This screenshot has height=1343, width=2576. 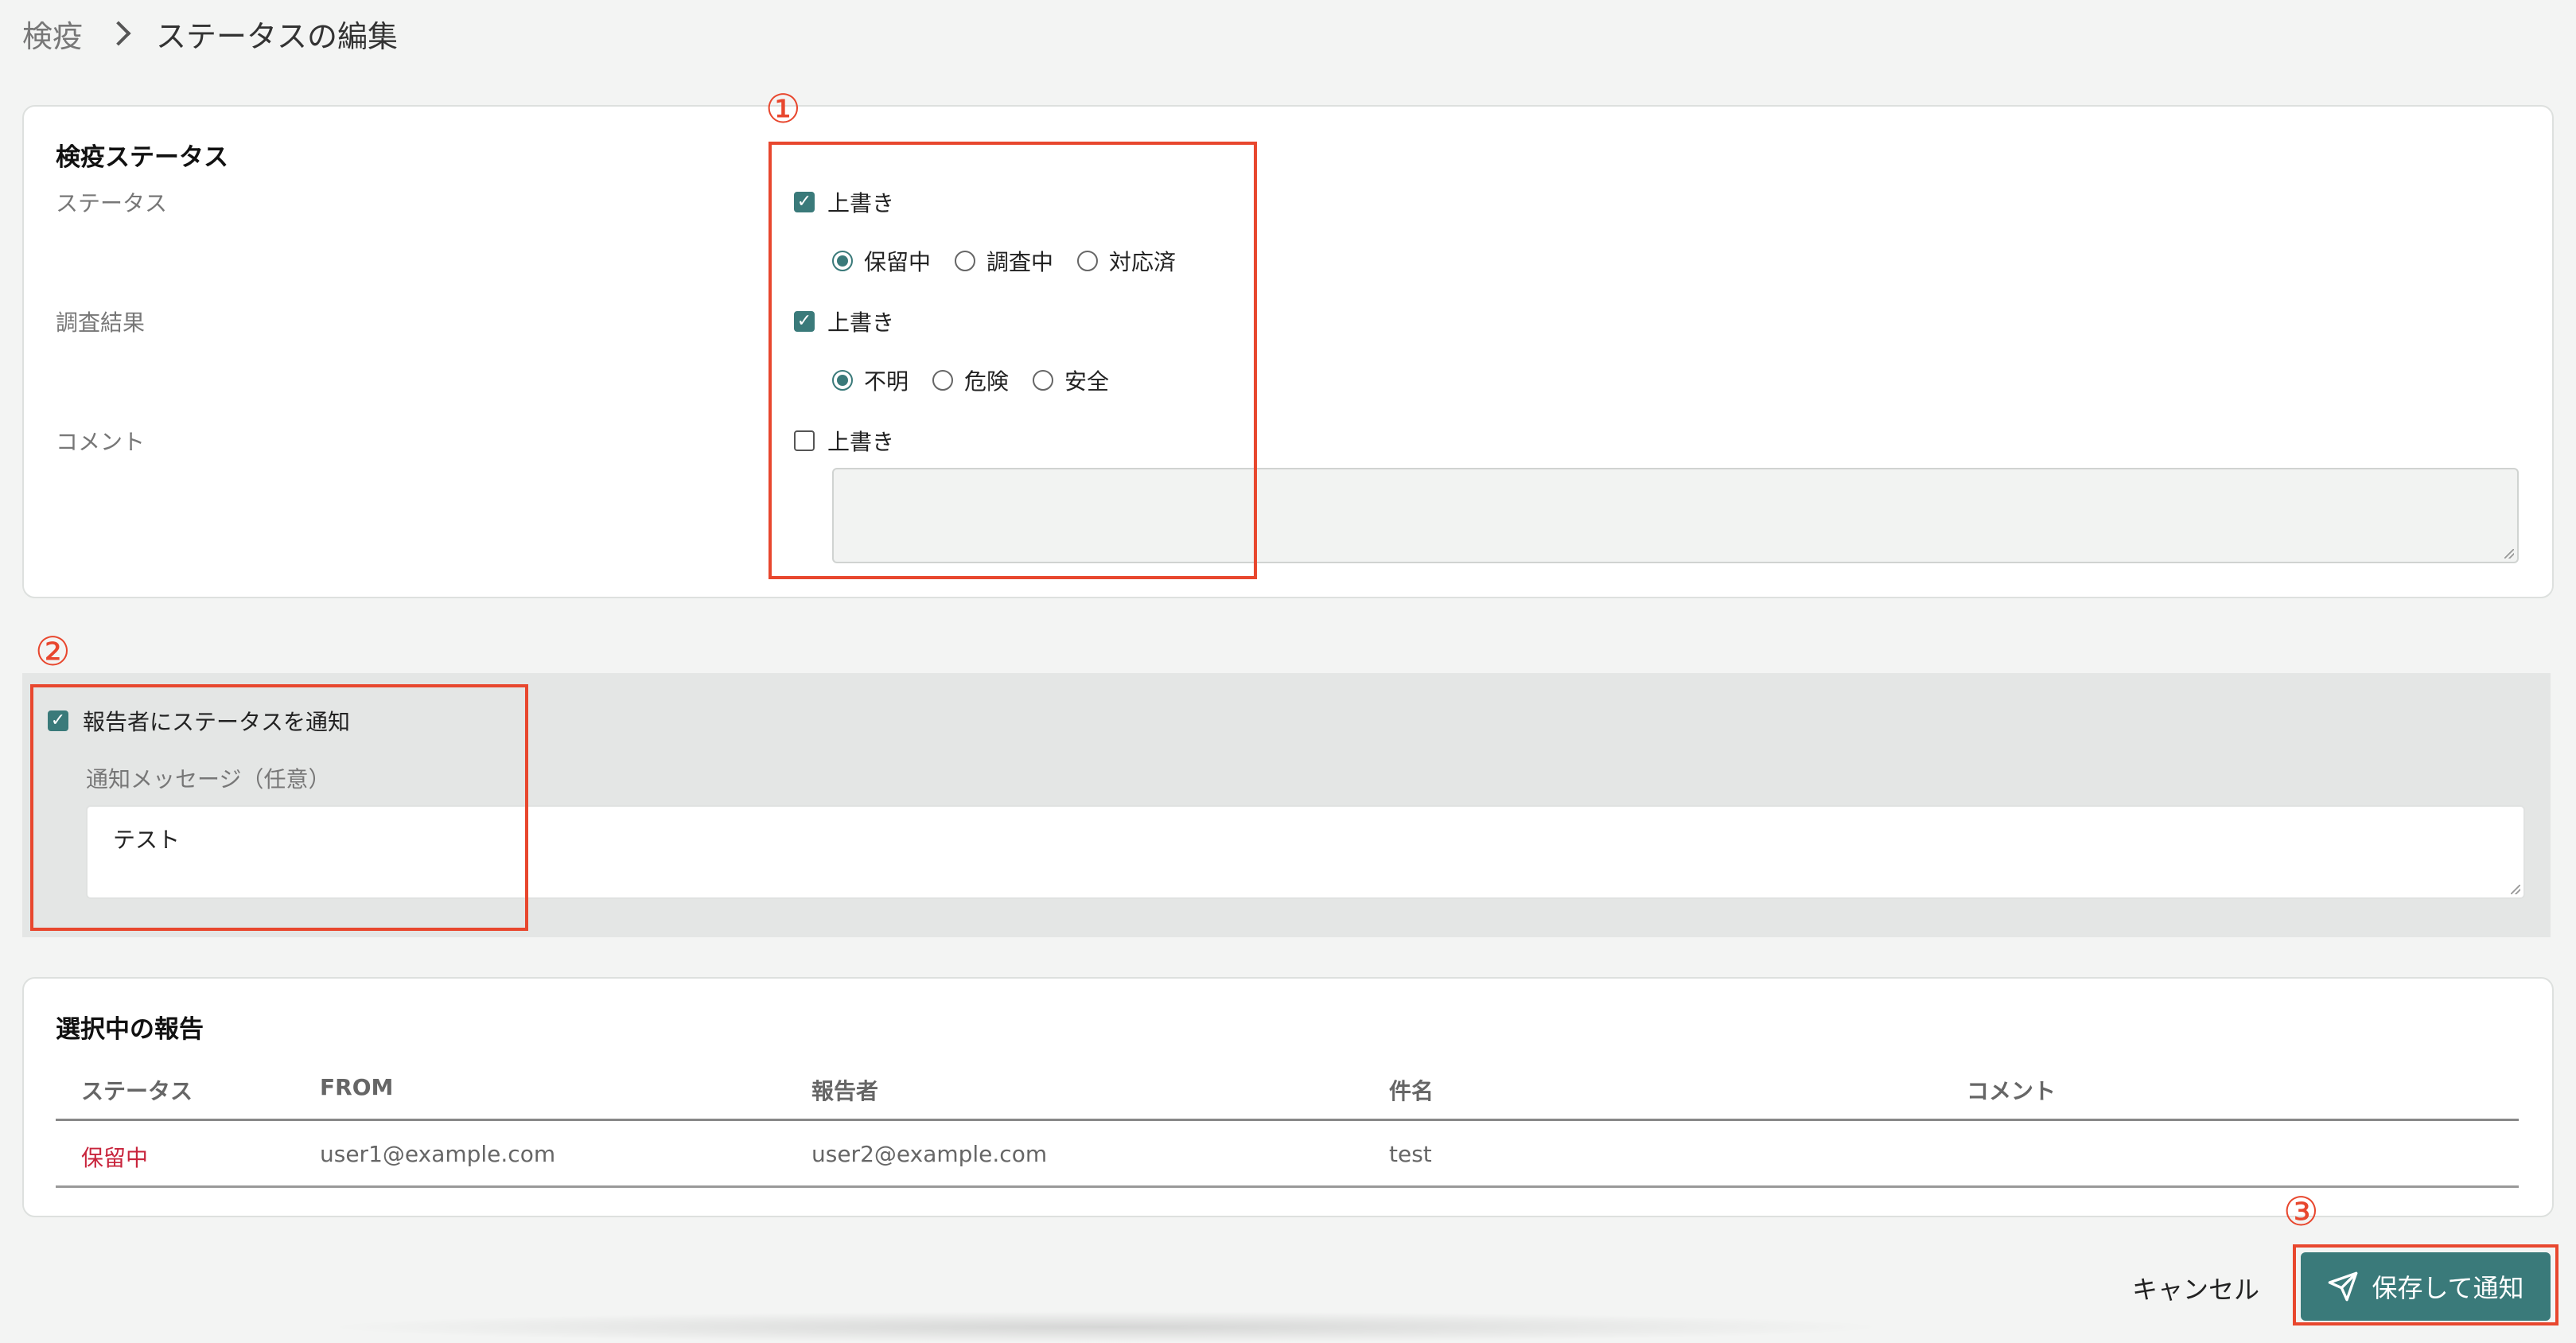 What do you see at coordinates (137, 1090) in the screenshot?
I see `column-header-status: ステータス` at bounding box center [137, 1090].